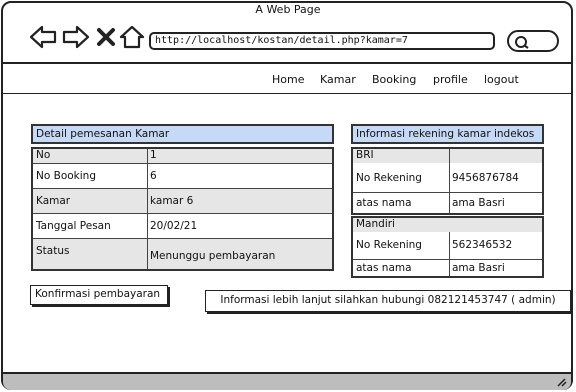  What do you see at coordinates (287, 381) in the screenshot?
I see `status-bar` at bounding box center [287, 381].